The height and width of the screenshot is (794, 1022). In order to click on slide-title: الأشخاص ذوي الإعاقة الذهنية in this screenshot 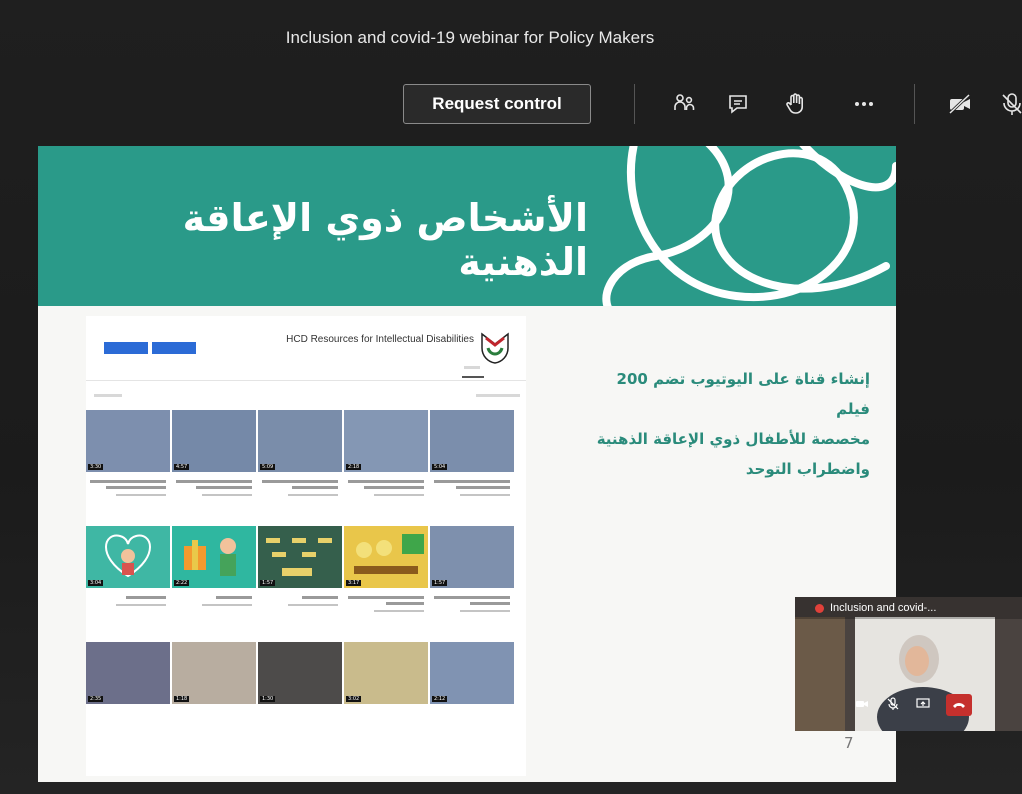, I will do `click(385, 240)`.